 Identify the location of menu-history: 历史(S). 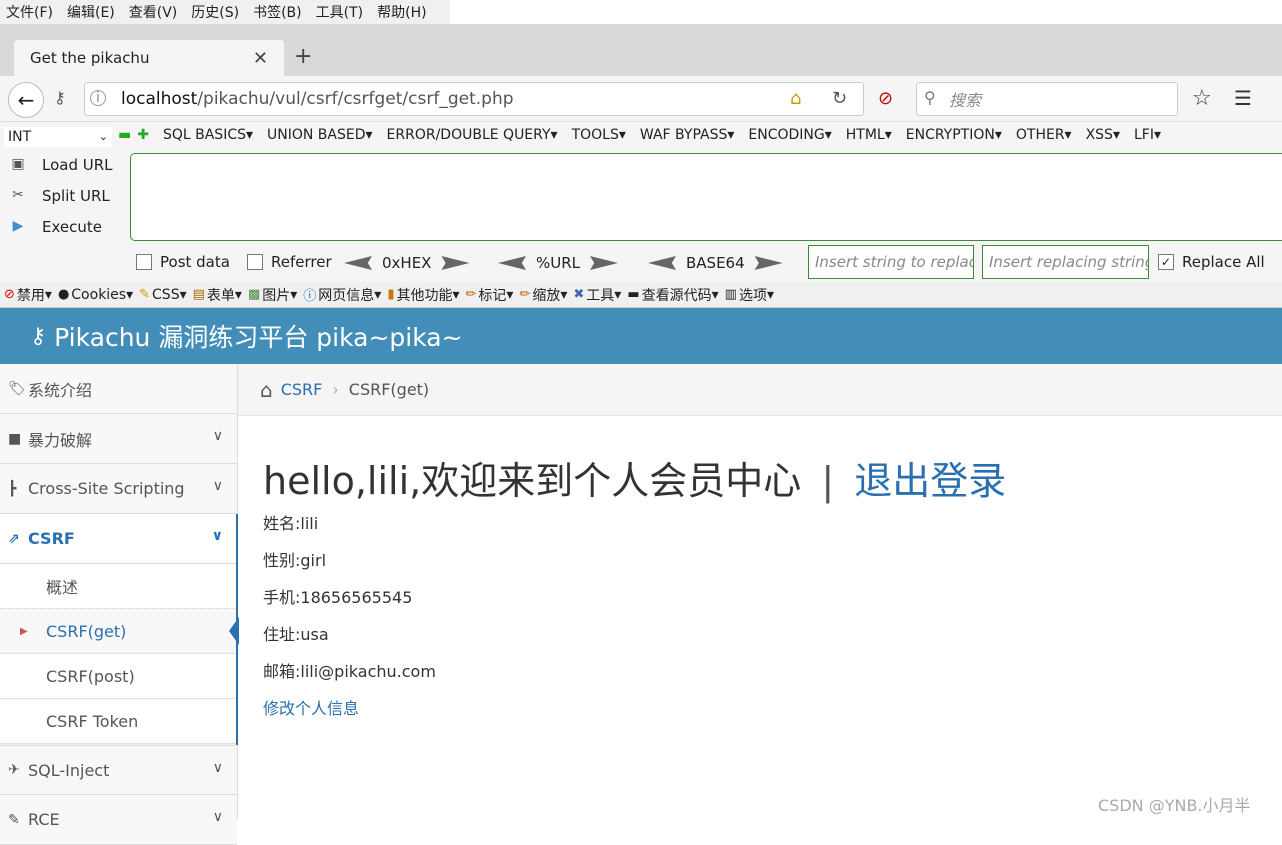
(215, 12).